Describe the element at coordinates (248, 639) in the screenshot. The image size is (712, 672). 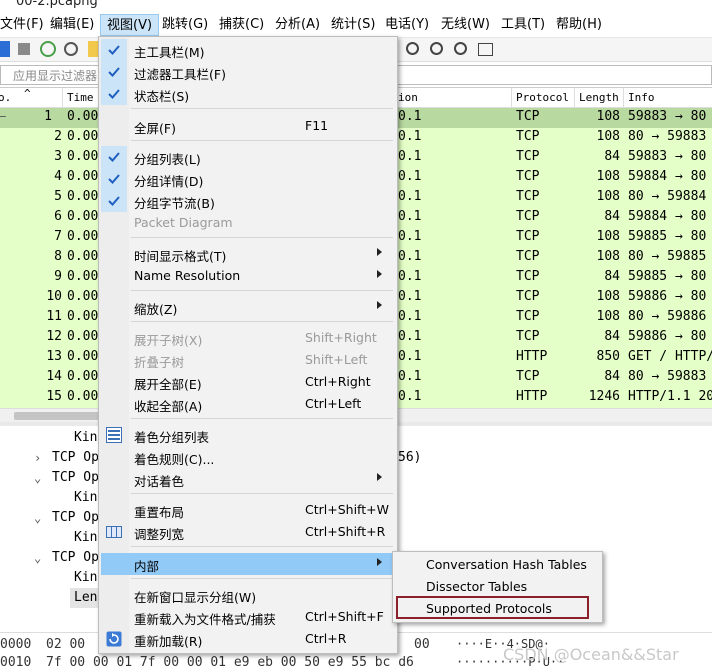
I see `menu-item-reload: 重新加载(R) Ctrl+R` at that location.